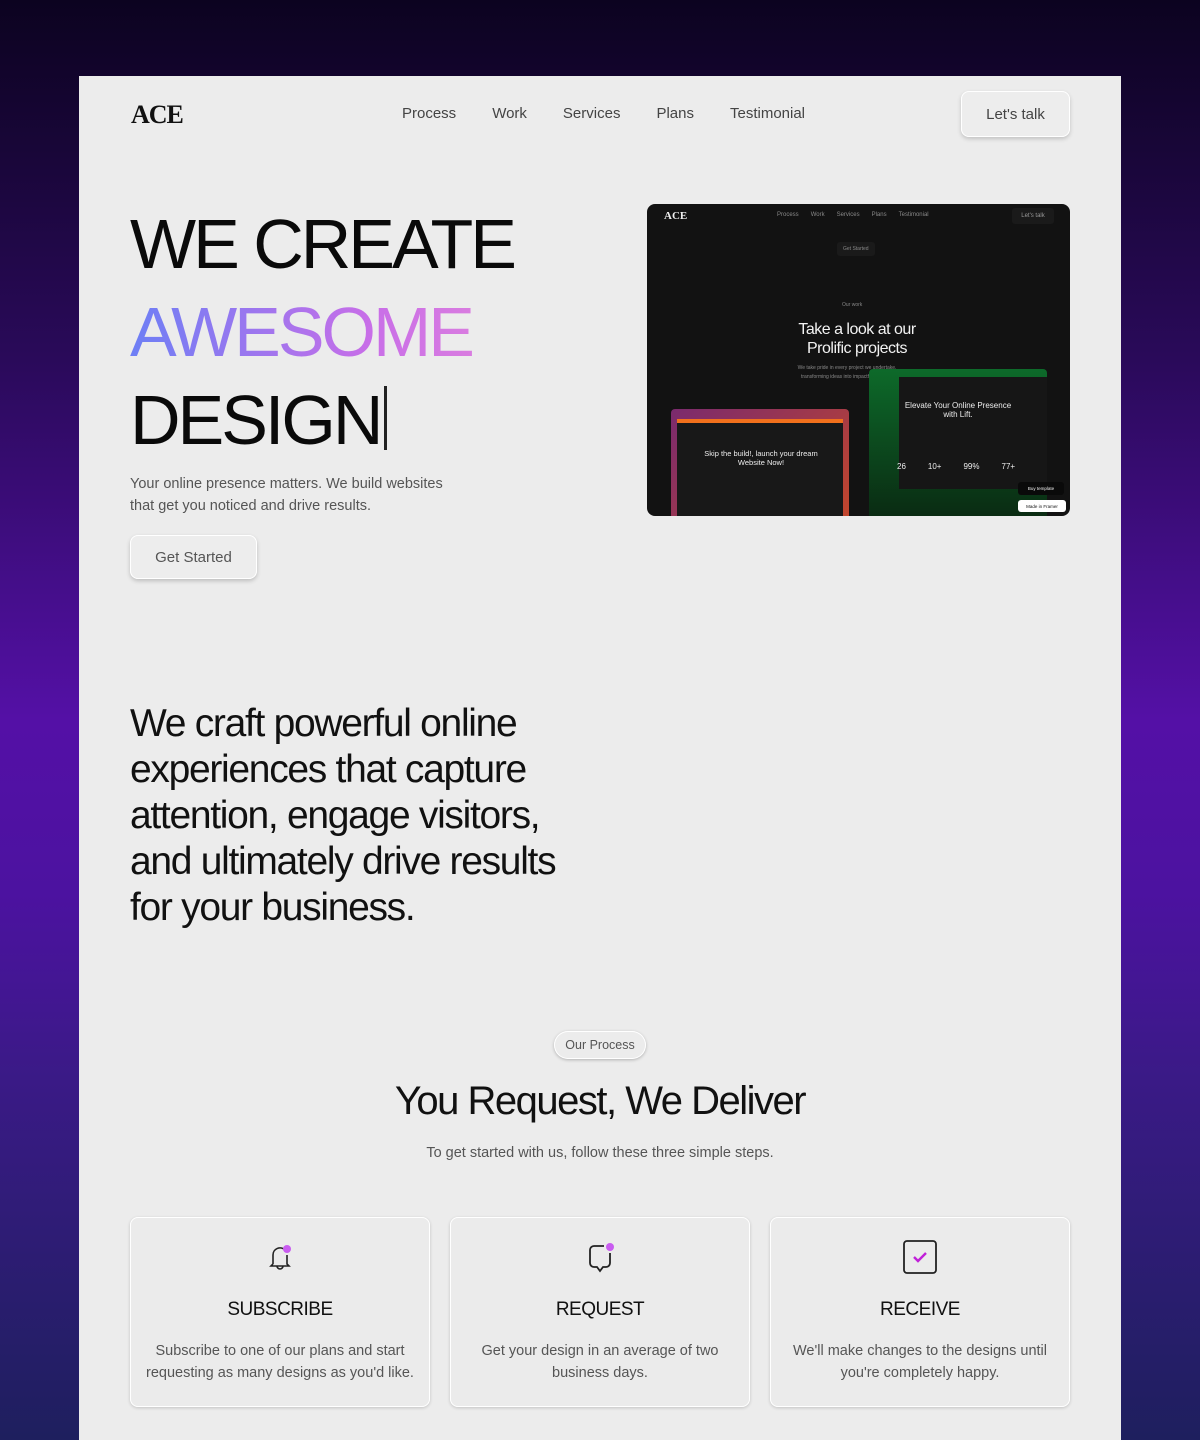  I want to click on hero-line-2: AWESOME, so click(302, 332).